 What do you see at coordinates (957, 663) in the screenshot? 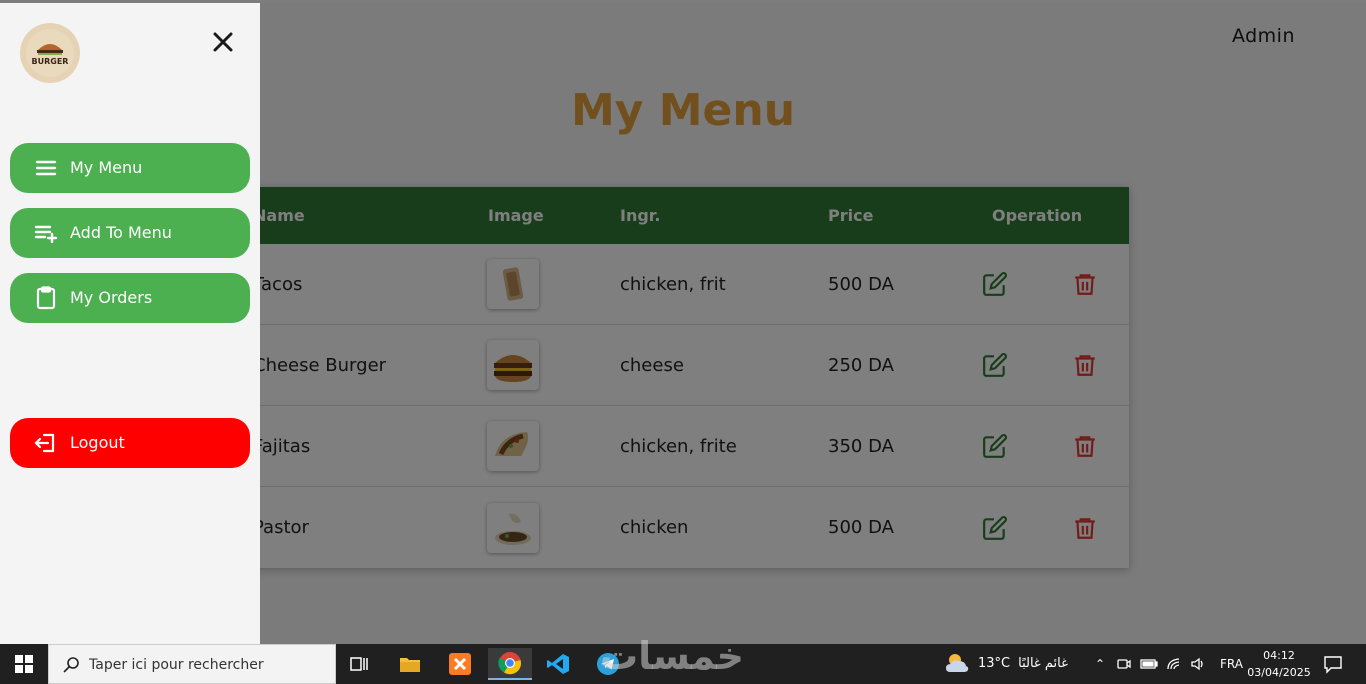
I see `partly-cloudy-icon` at bounding box center [957, 663].